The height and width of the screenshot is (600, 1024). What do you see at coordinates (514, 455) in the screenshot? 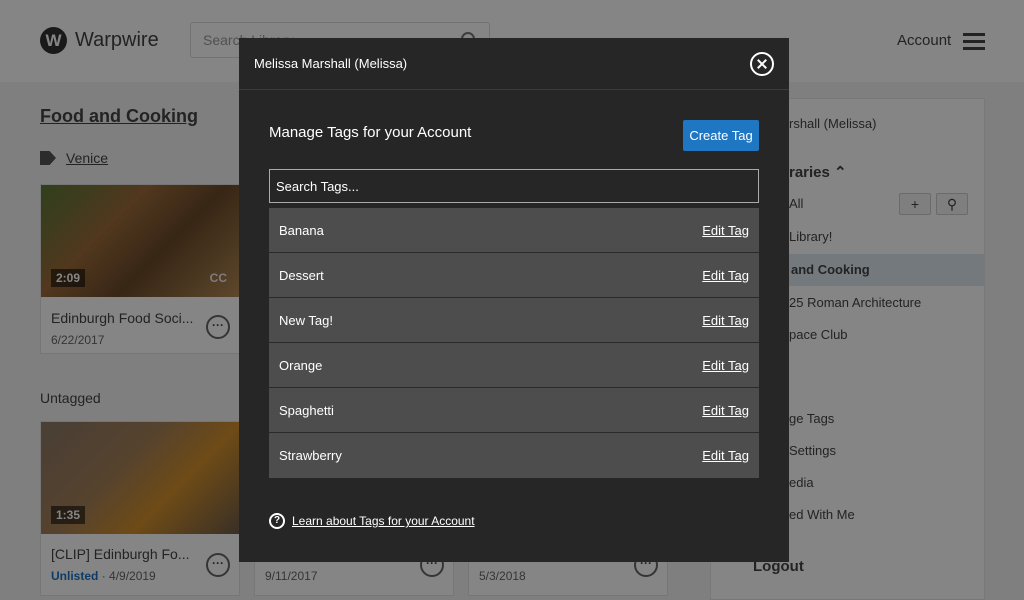
I see `tag-row: Strawberry Edit Tag` at bounding box center [514, 455].